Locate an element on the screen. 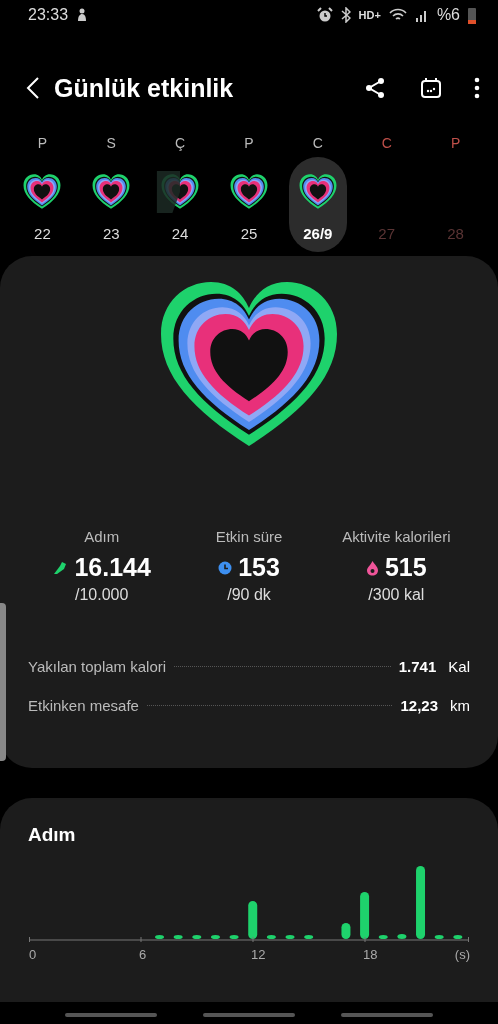  stat-value: 515 is located at coordinates (405, 567).